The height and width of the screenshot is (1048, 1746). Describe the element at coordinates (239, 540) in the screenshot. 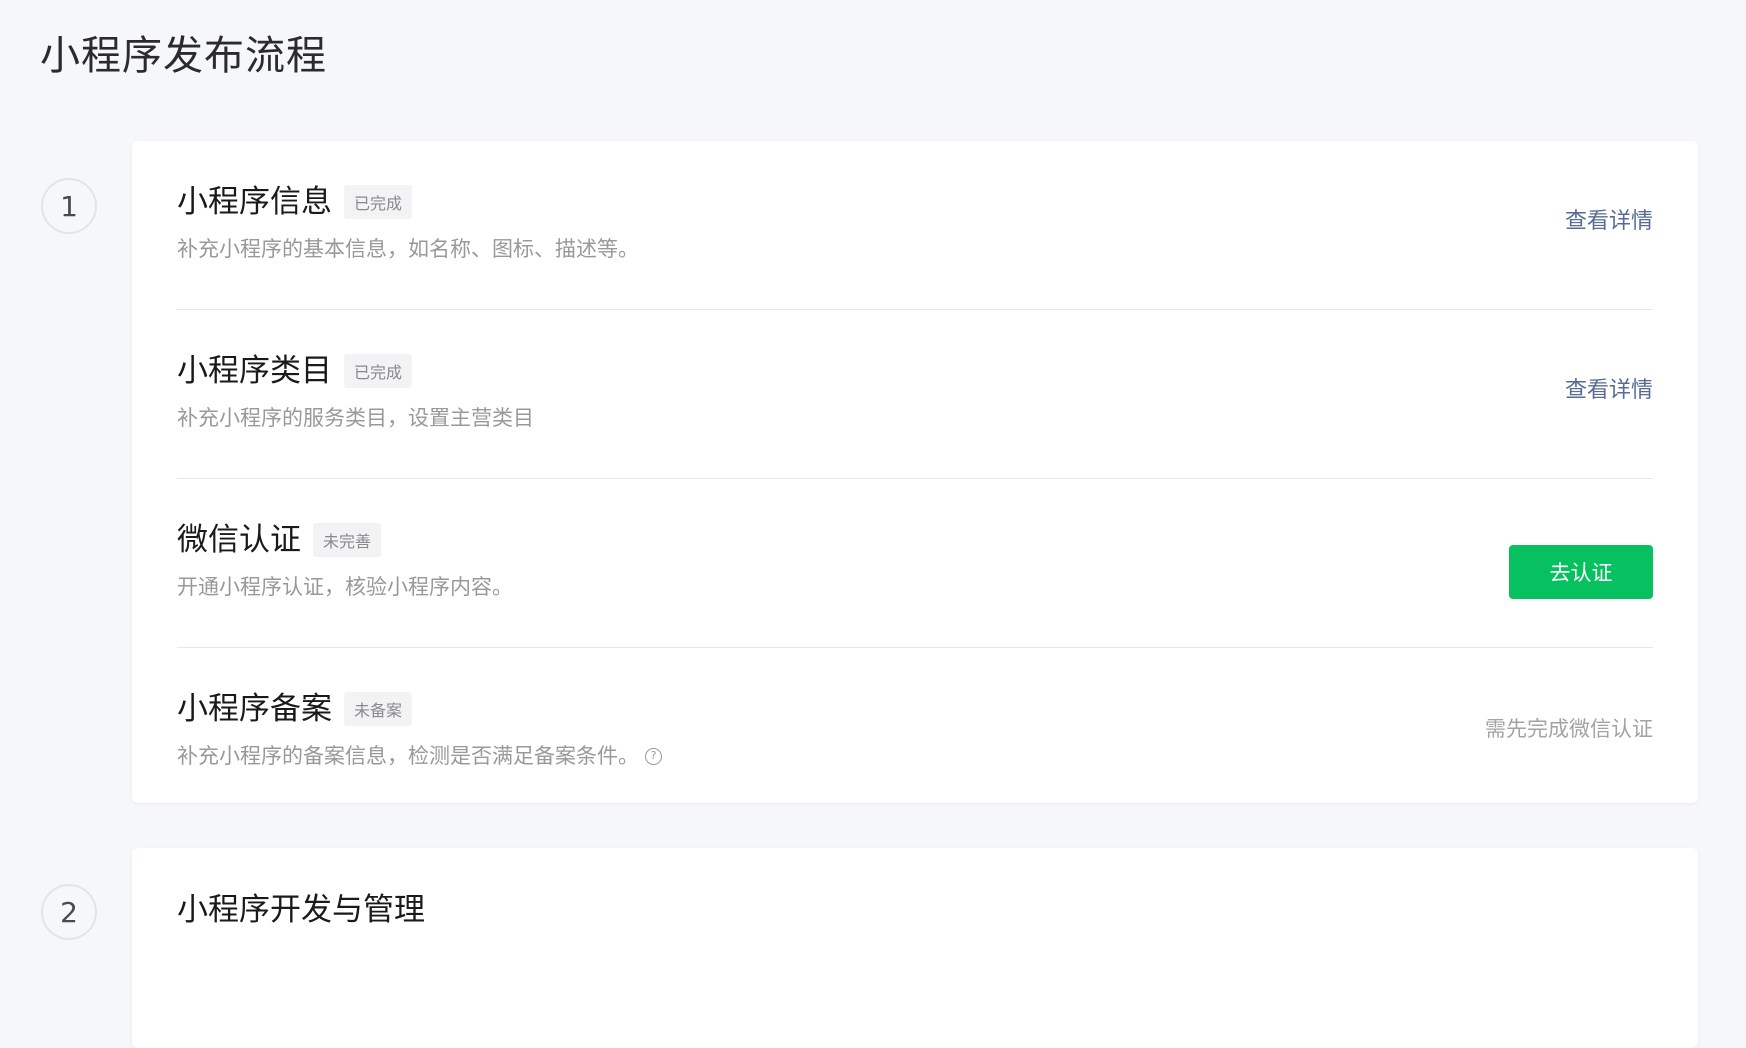

I see `item-title: 微信认证` at that location.